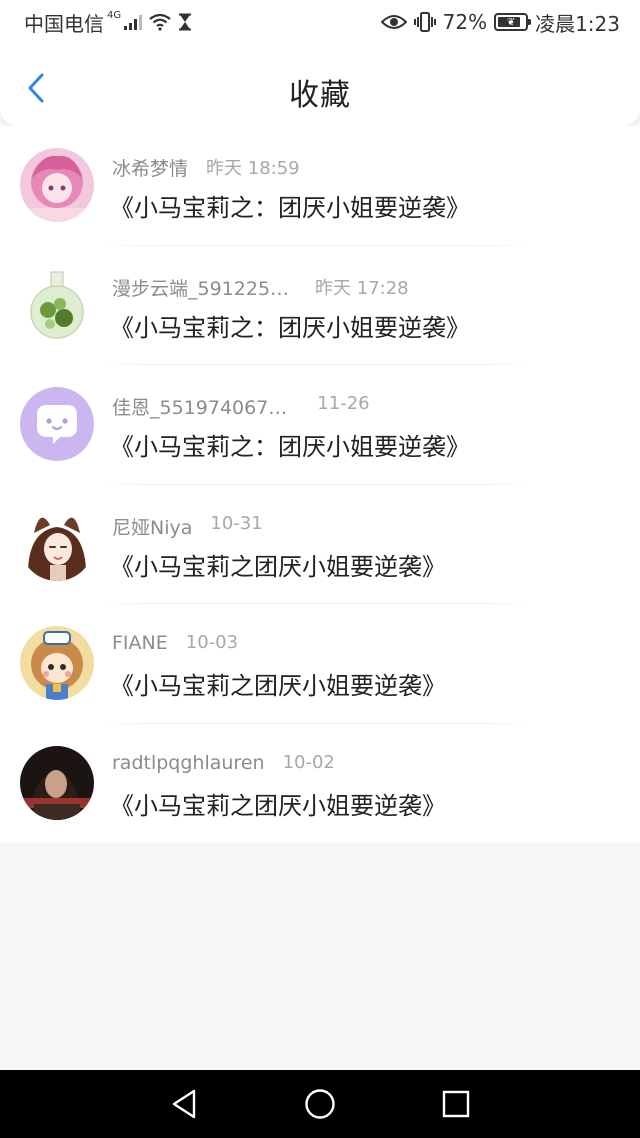 The width and height of the screenshot is (640, 1138). I want to click on carrier-name: 中国电信, so click(64, 23).